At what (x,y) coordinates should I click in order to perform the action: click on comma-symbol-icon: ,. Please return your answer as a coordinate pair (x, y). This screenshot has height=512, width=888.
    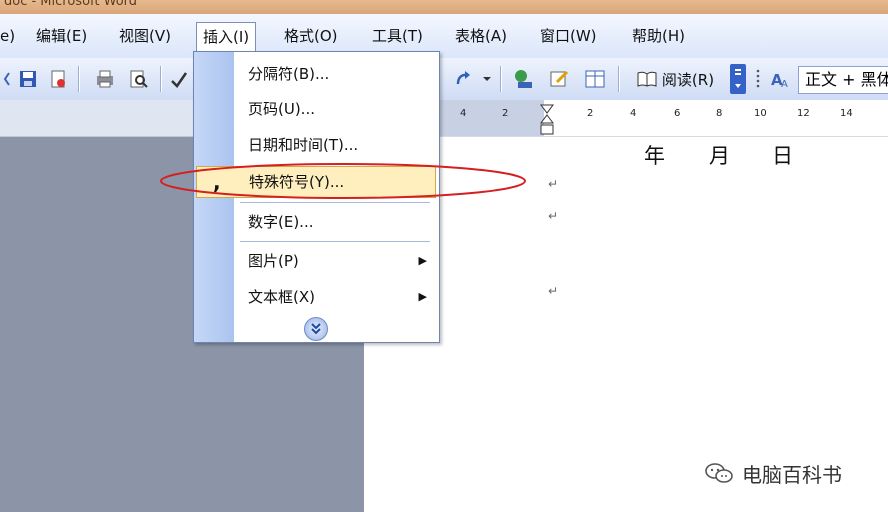
    Looking at the image, I should click on (217, 182).